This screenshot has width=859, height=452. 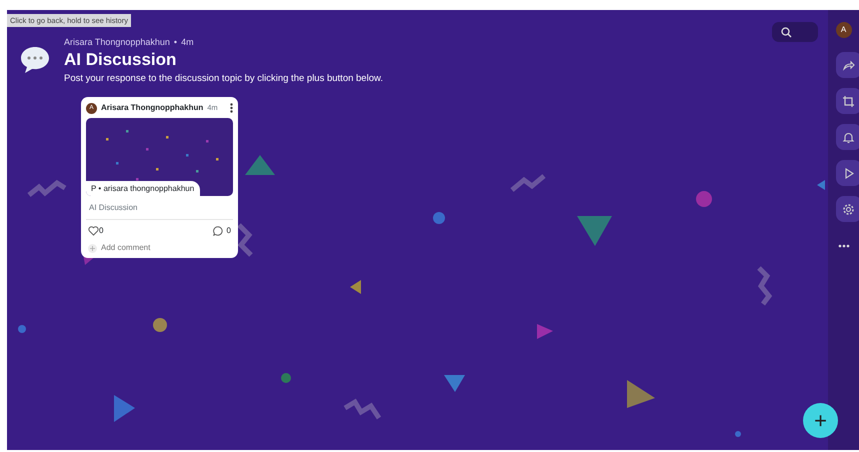 What do you see at coordinates (844, 246) in the screenshot?
I see `more-icon` at bounding box center [844, 246].